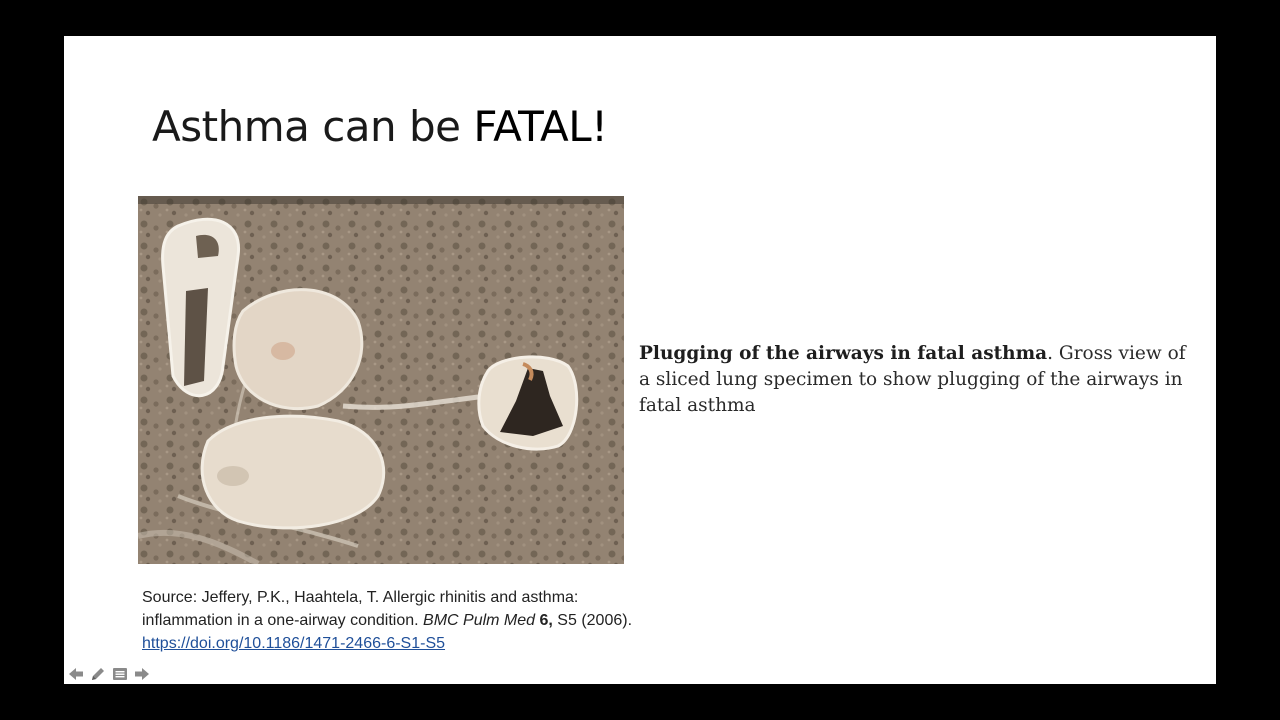 The width and height of the screenshot is (1280, 720). Describe the element at coordinates (592, 620) in the screenshot. I see `source-pages: S5 (2006).` at that location.